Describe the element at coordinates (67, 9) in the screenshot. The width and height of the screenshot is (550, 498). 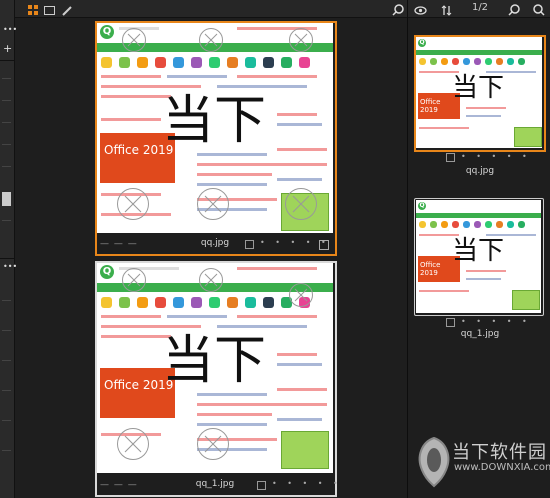
I see `pen-icon` at that location.